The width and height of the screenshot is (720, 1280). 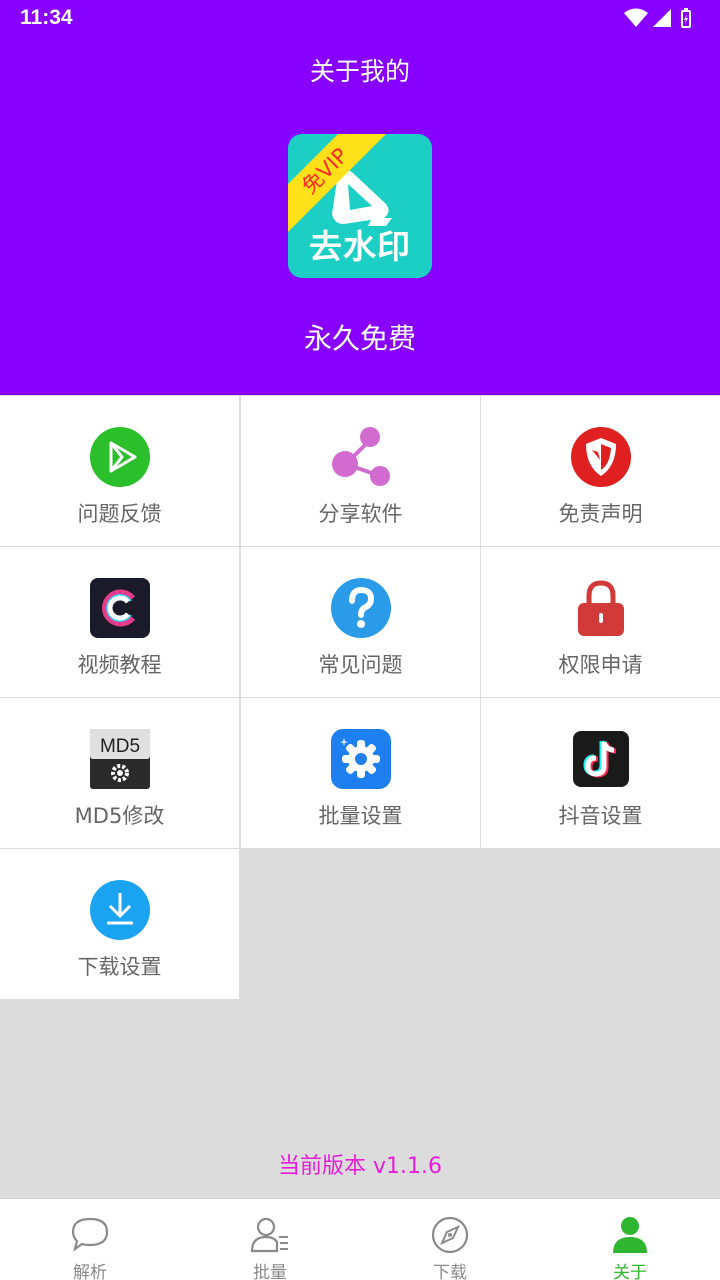 I want to click on tab-label: 下载, so click(x=450, y=1271).